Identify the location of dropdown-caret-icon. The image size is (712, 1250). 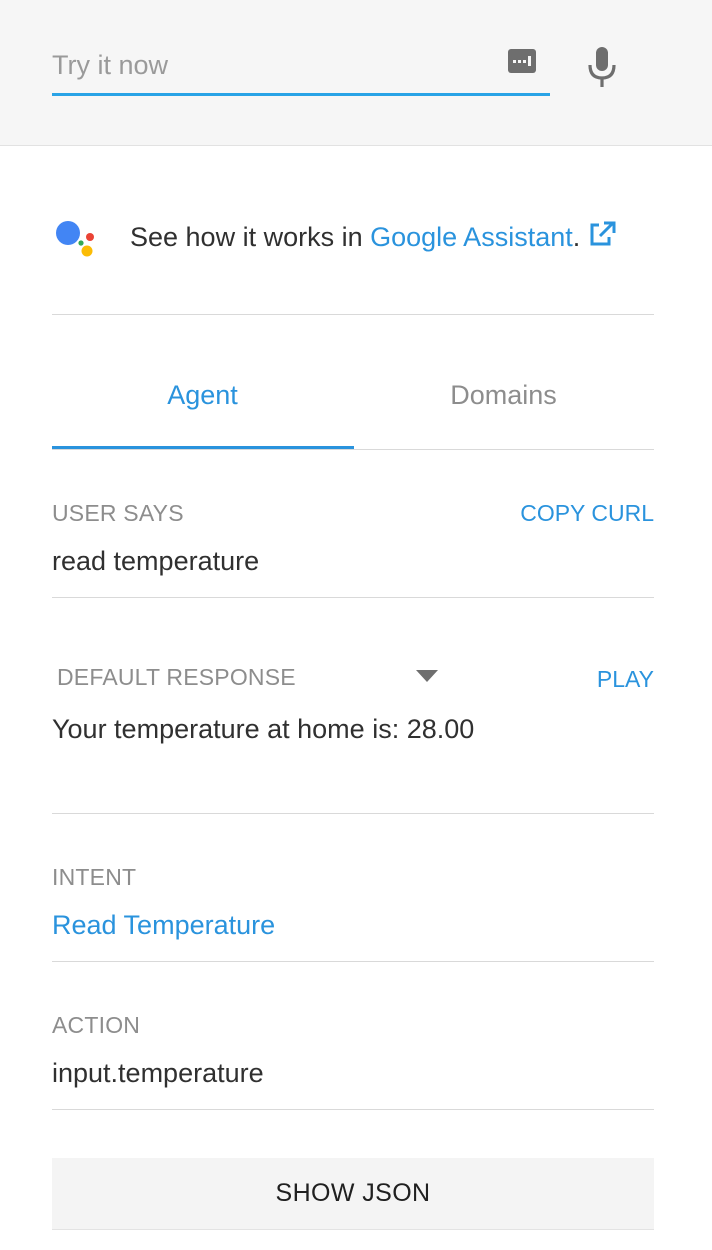
(427, 676).